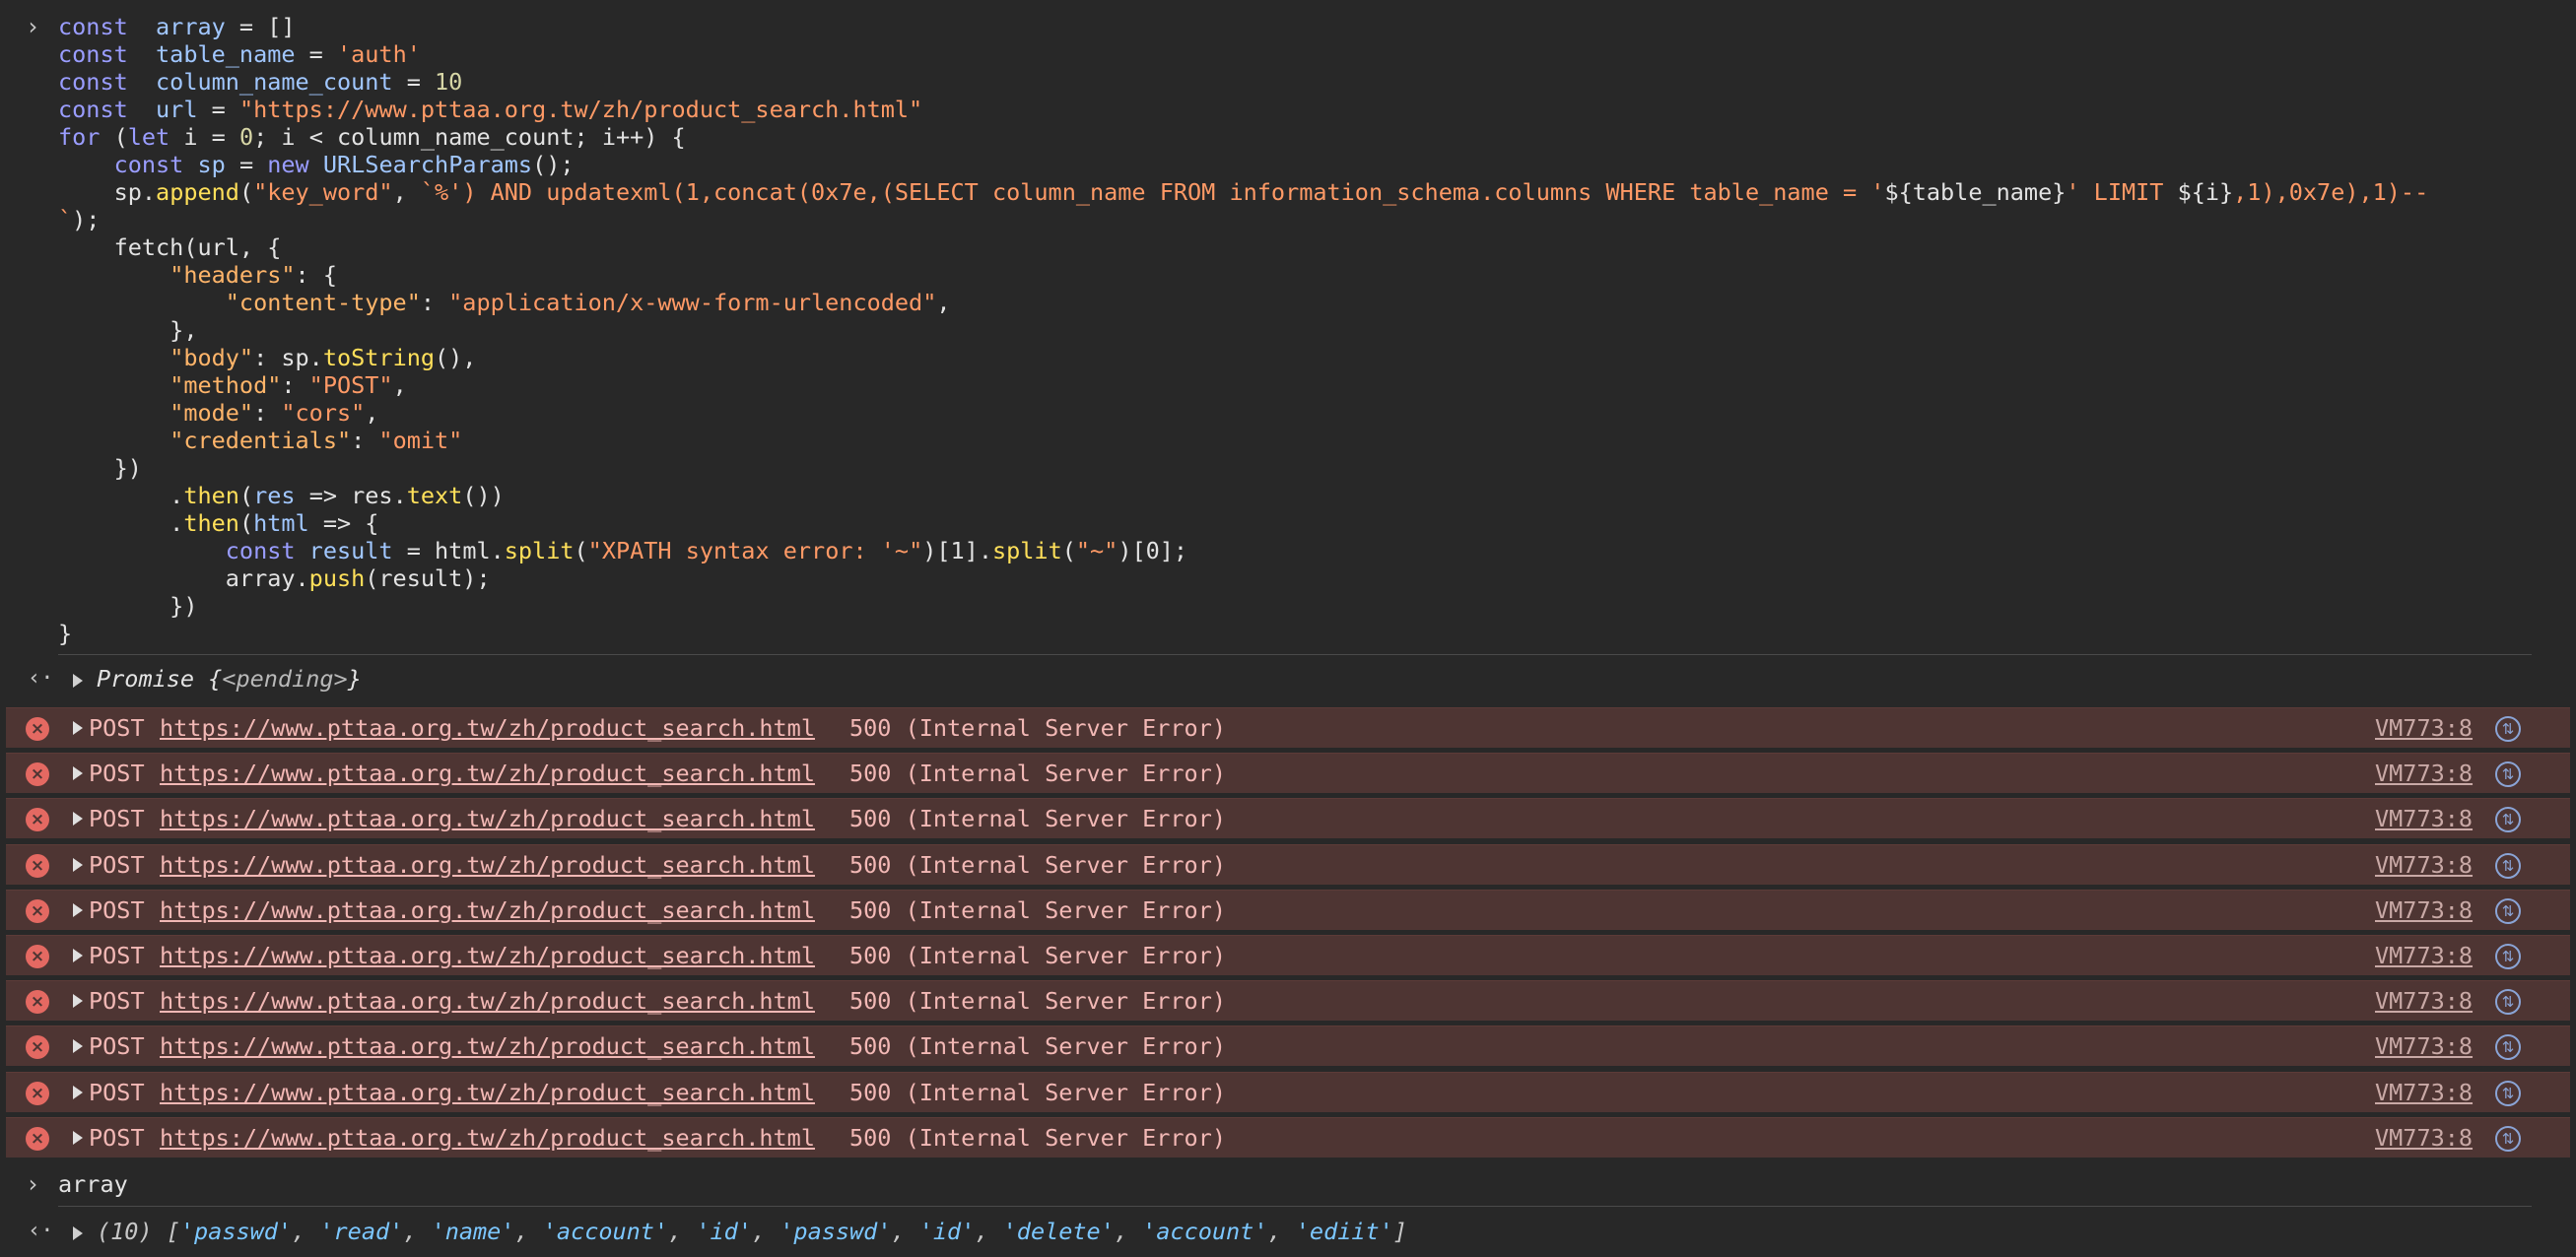  What do you see at coordinates (350, 385) in the screenshot?
I see `code-token: "POST"` at bounding box center [350, 385].